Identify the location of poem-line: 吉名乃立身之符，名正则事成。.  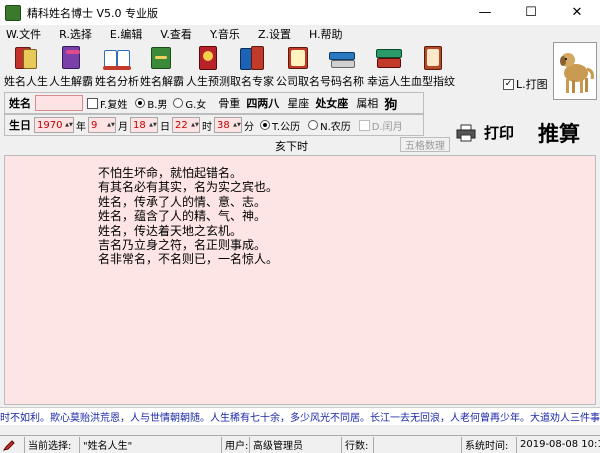
(182, 245).